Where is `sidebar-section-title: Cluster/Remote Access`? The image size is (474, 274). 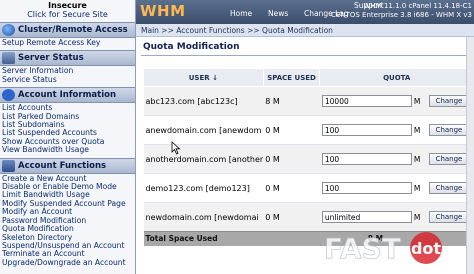
sidebar-section-title: Cluster/Remote Access is located at coordinates (73, 30).